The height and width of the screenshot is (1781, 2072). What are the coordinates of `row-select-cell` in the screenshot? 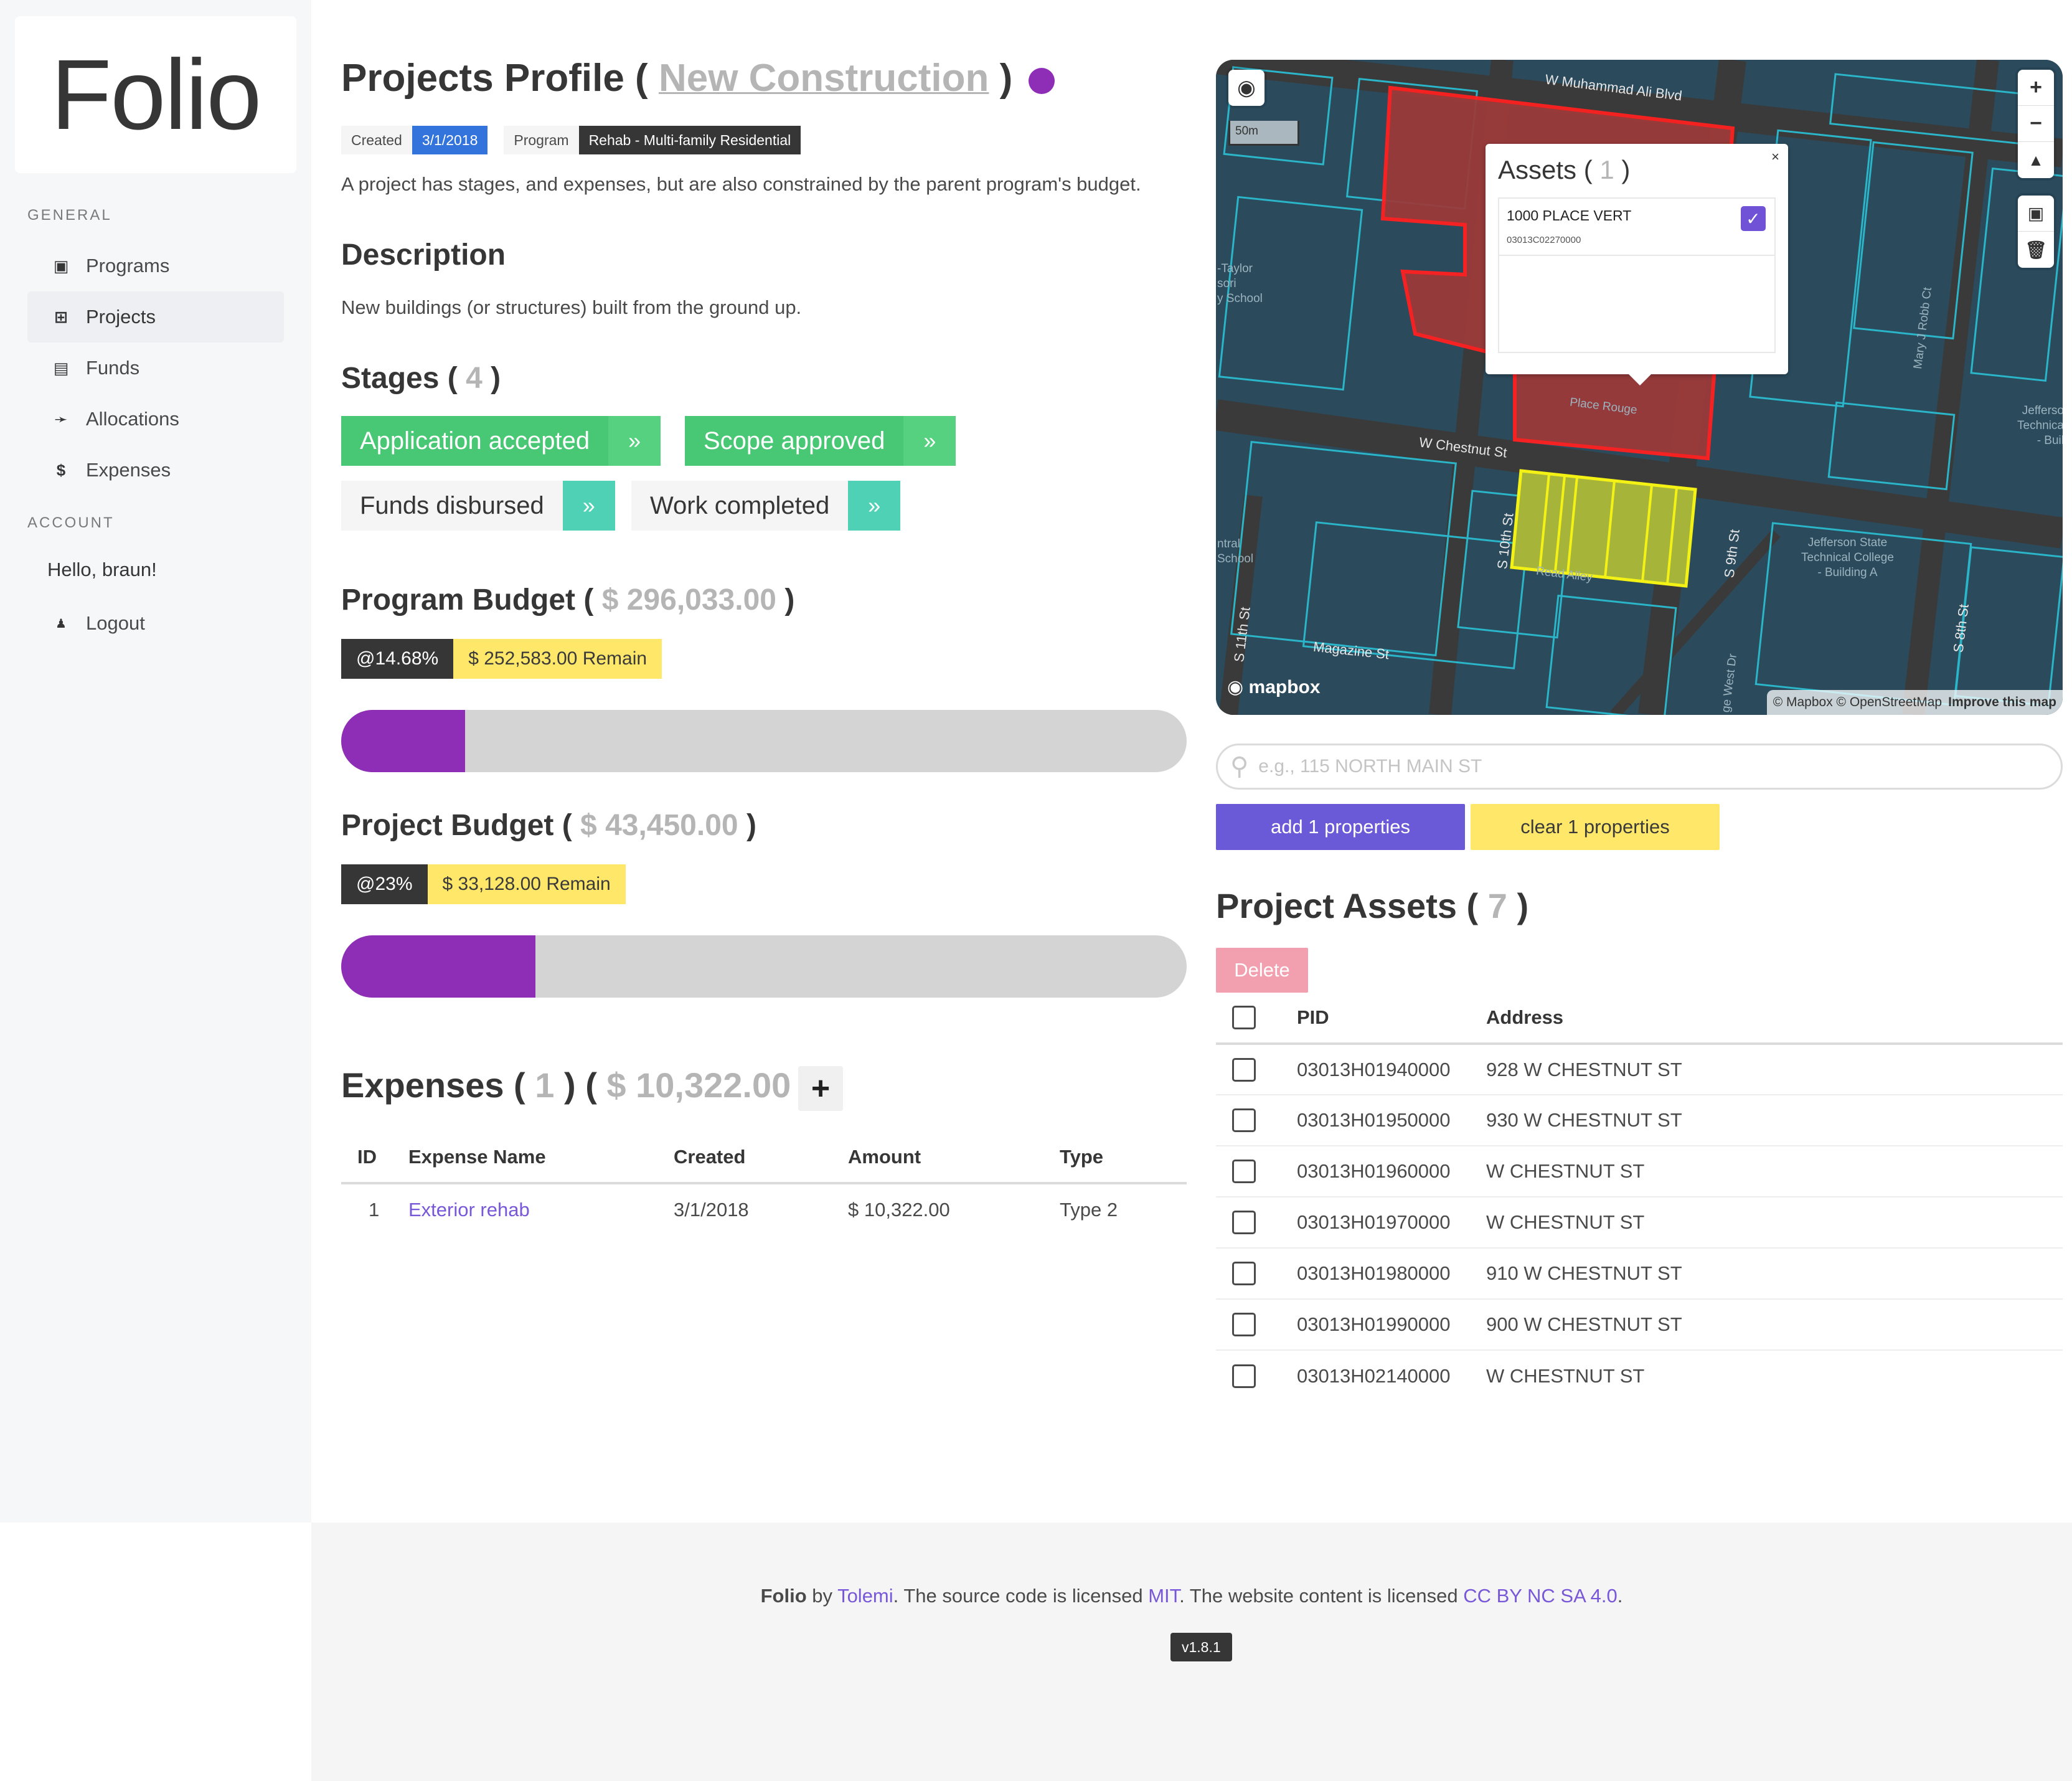 It's located at (1256, 1375).